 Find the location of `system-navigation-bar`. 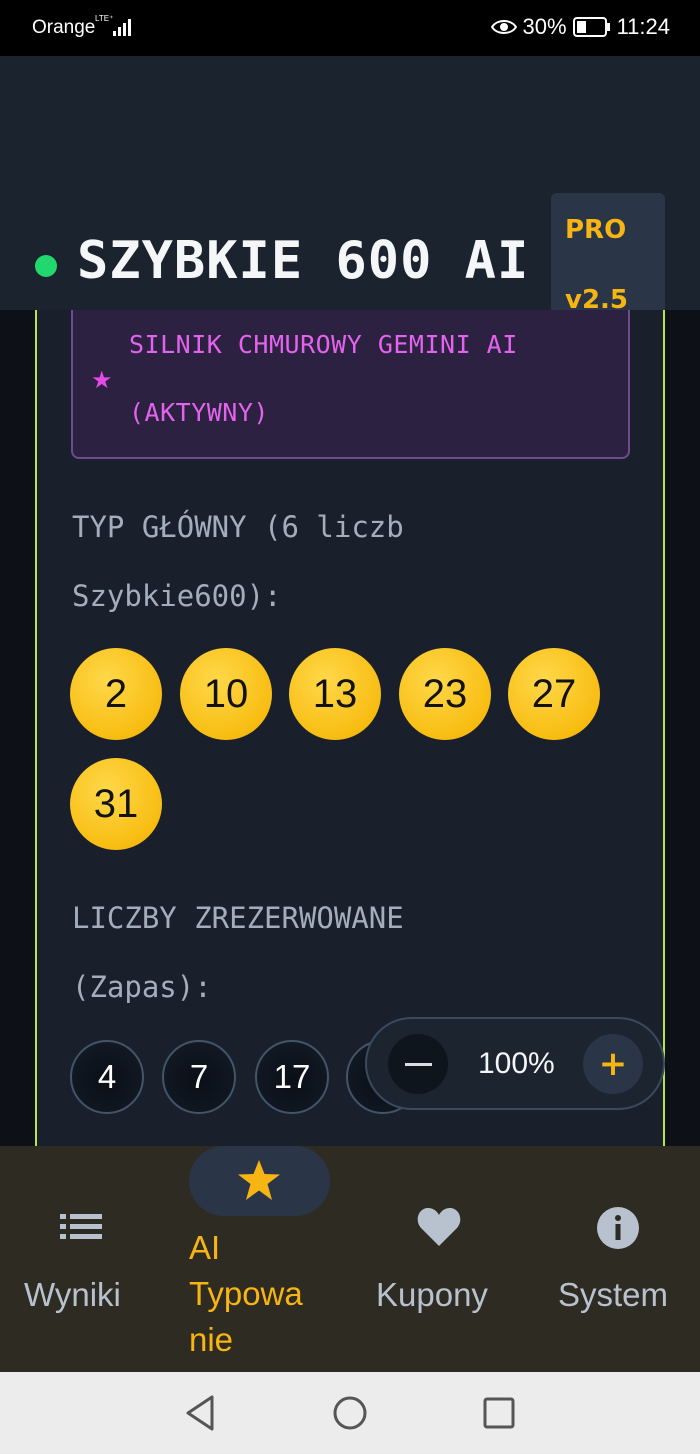

system-navigation-bar is located at coordinates (350, 1413).